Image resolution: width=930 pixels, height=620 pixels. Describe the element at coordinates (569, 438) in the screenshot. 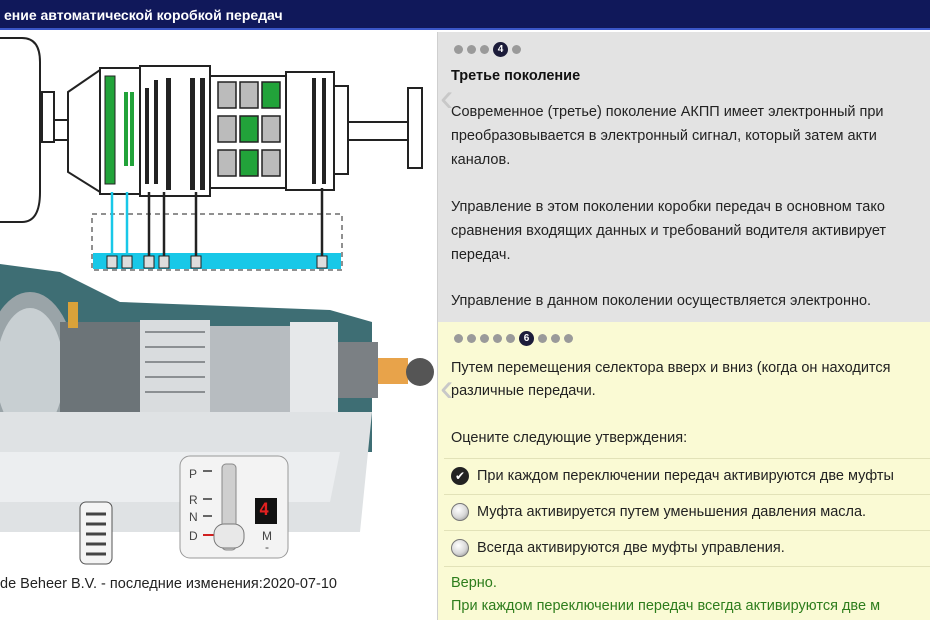

I see `question-prompt: Оцените следующие утверждения:` at that location.